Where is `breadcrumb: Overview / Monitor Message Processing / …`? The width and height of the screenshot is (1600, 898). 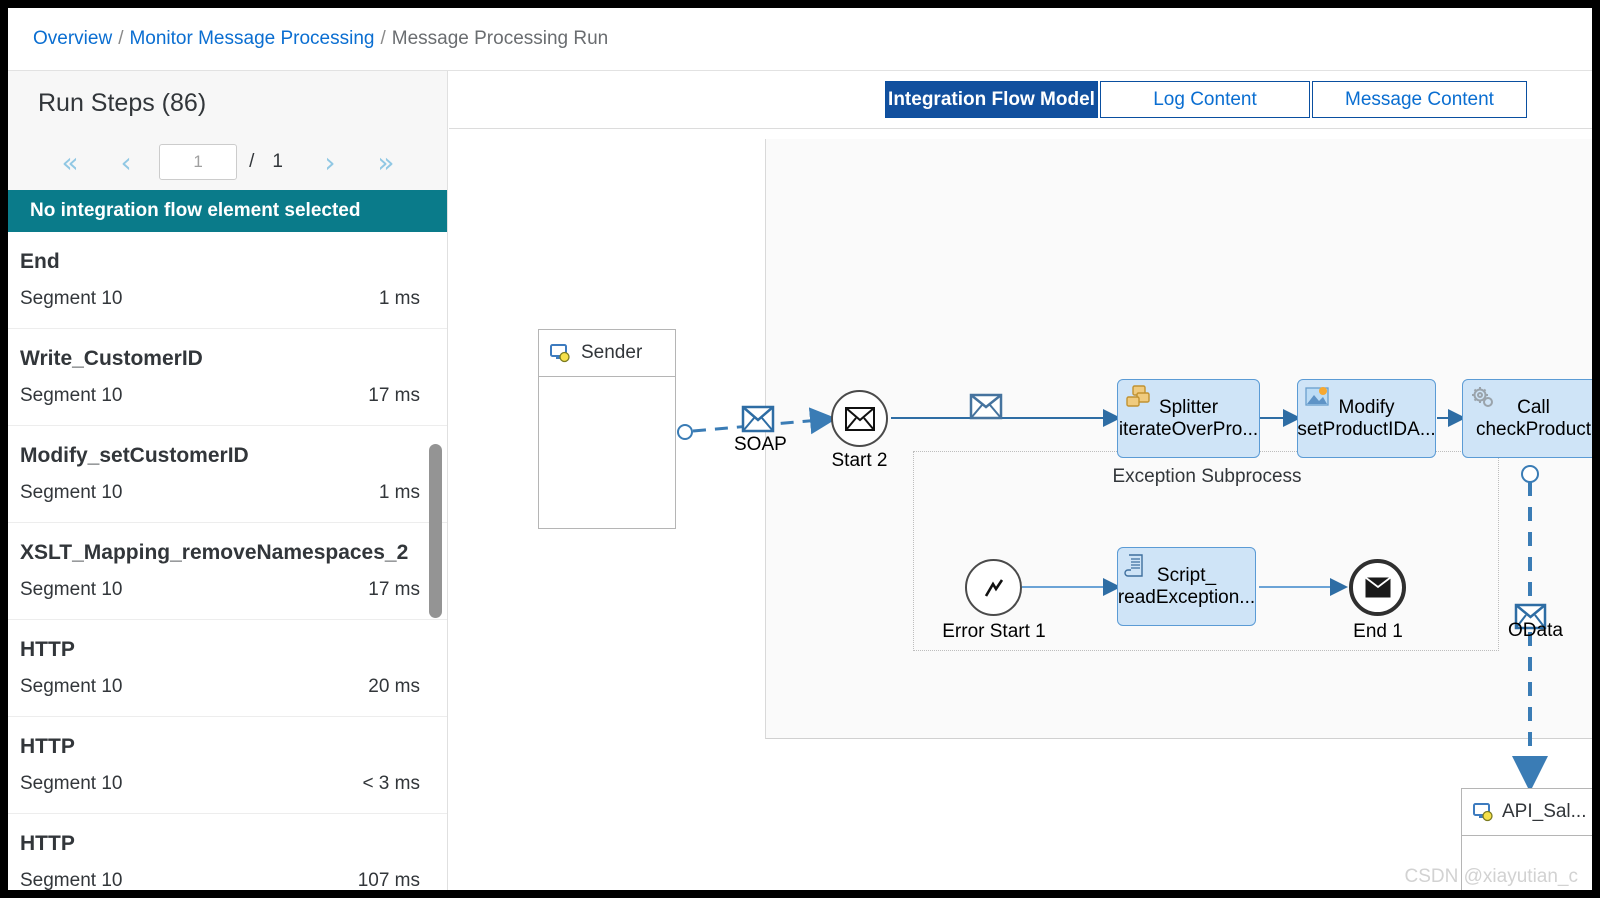
breadcrumb: Overview / Monitor Message Processing / … is located at coordinates (800, 39).